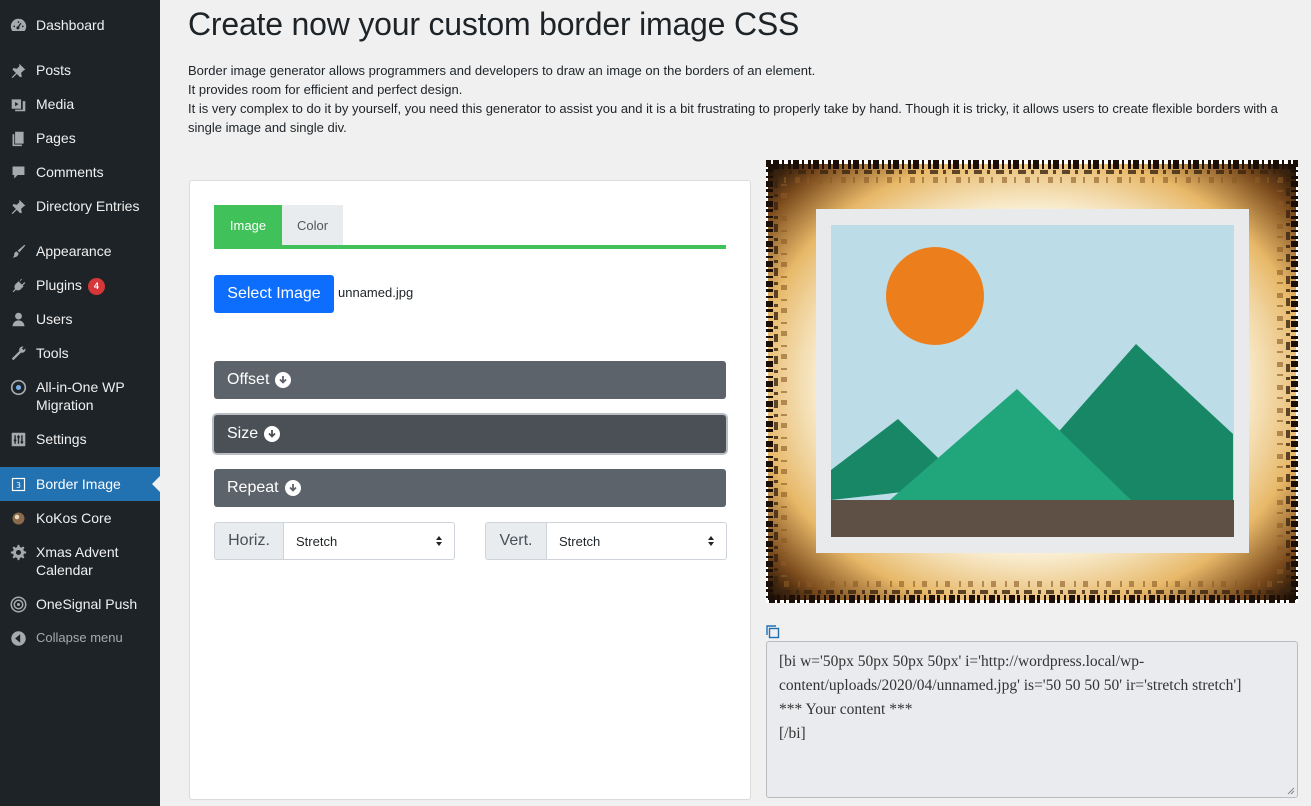 This screenshot has width=1311, height=806. Describe the element at coordinates (18, 319) in the screenshot. I see `user-icon` at that location.